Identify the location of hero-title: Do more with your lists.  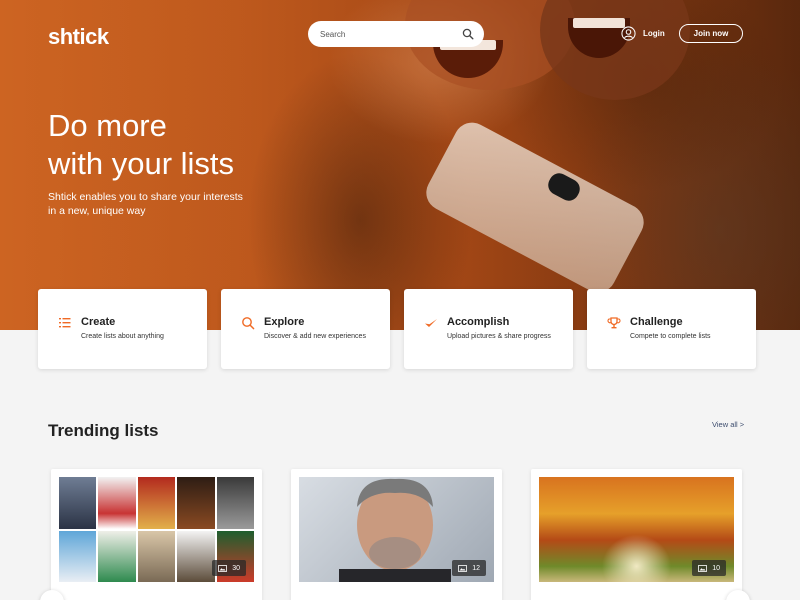
(178, 145).